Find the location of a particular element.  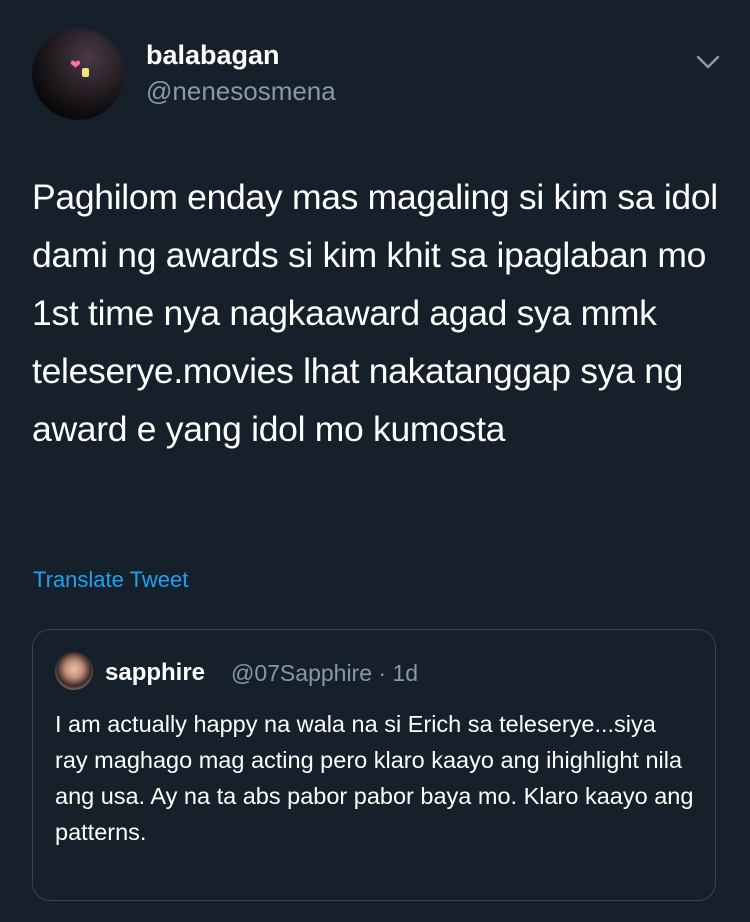

author-handle: @nenesosmena is located at coordinates (241, 91).